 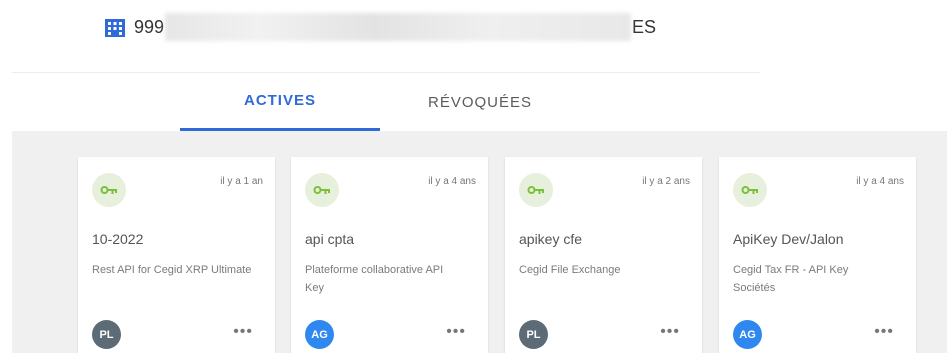 What do you see at coordinates (149, 26) in the screenshot?
I see `org-name-start: 999` at bounding box center [149, 26].